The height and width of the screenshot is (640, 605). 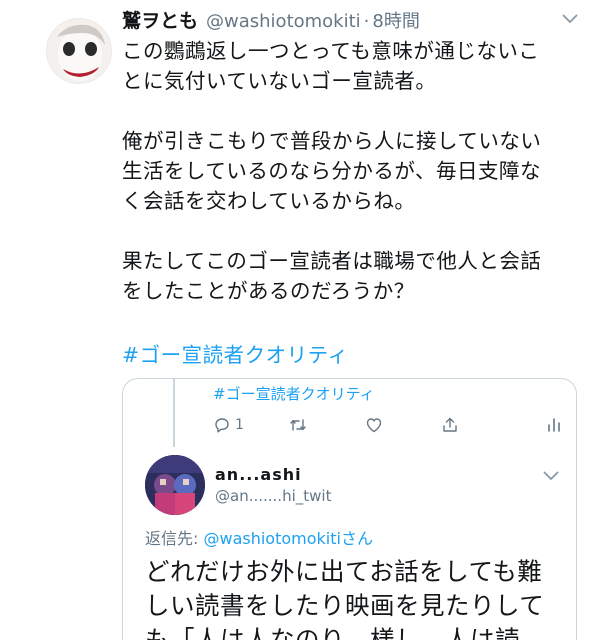 What do you see at coordinates (327, 425) in the screenshot?
I see `retweet-button` at bounding box center [327, 425].